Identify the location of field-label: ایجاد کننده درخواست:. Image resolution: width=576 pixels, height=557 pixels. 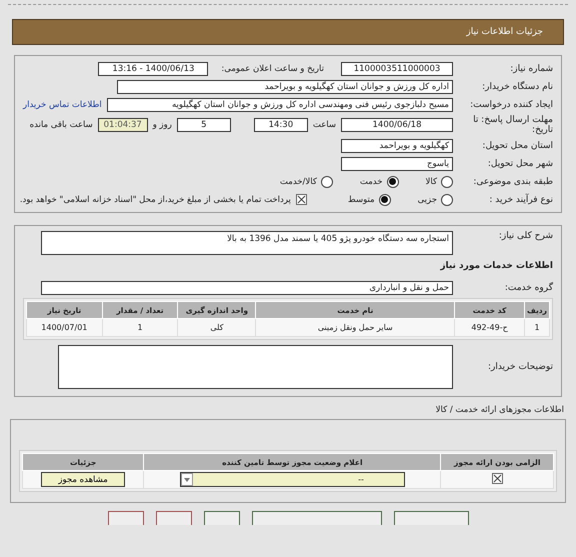
(511, 105).